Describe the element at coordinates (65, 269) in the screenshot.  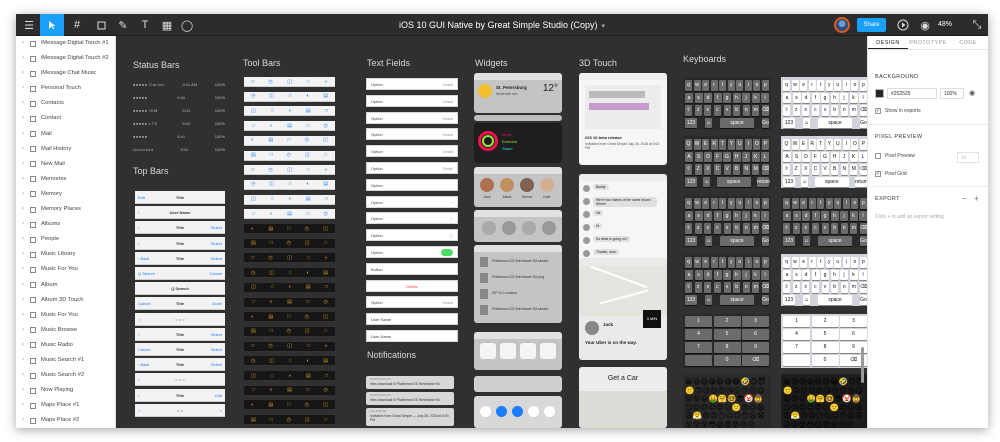
I see `layer-item: › Music For You` at that location.